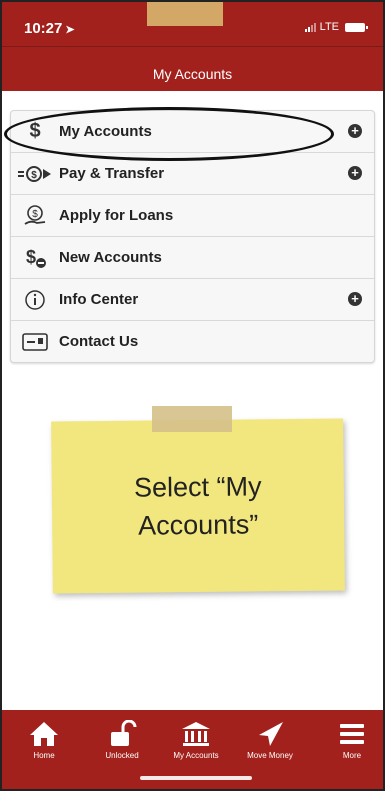 This screenshot has height=791, width=385. I want to click on tab-move-money: Move Money, so click(270, 739).